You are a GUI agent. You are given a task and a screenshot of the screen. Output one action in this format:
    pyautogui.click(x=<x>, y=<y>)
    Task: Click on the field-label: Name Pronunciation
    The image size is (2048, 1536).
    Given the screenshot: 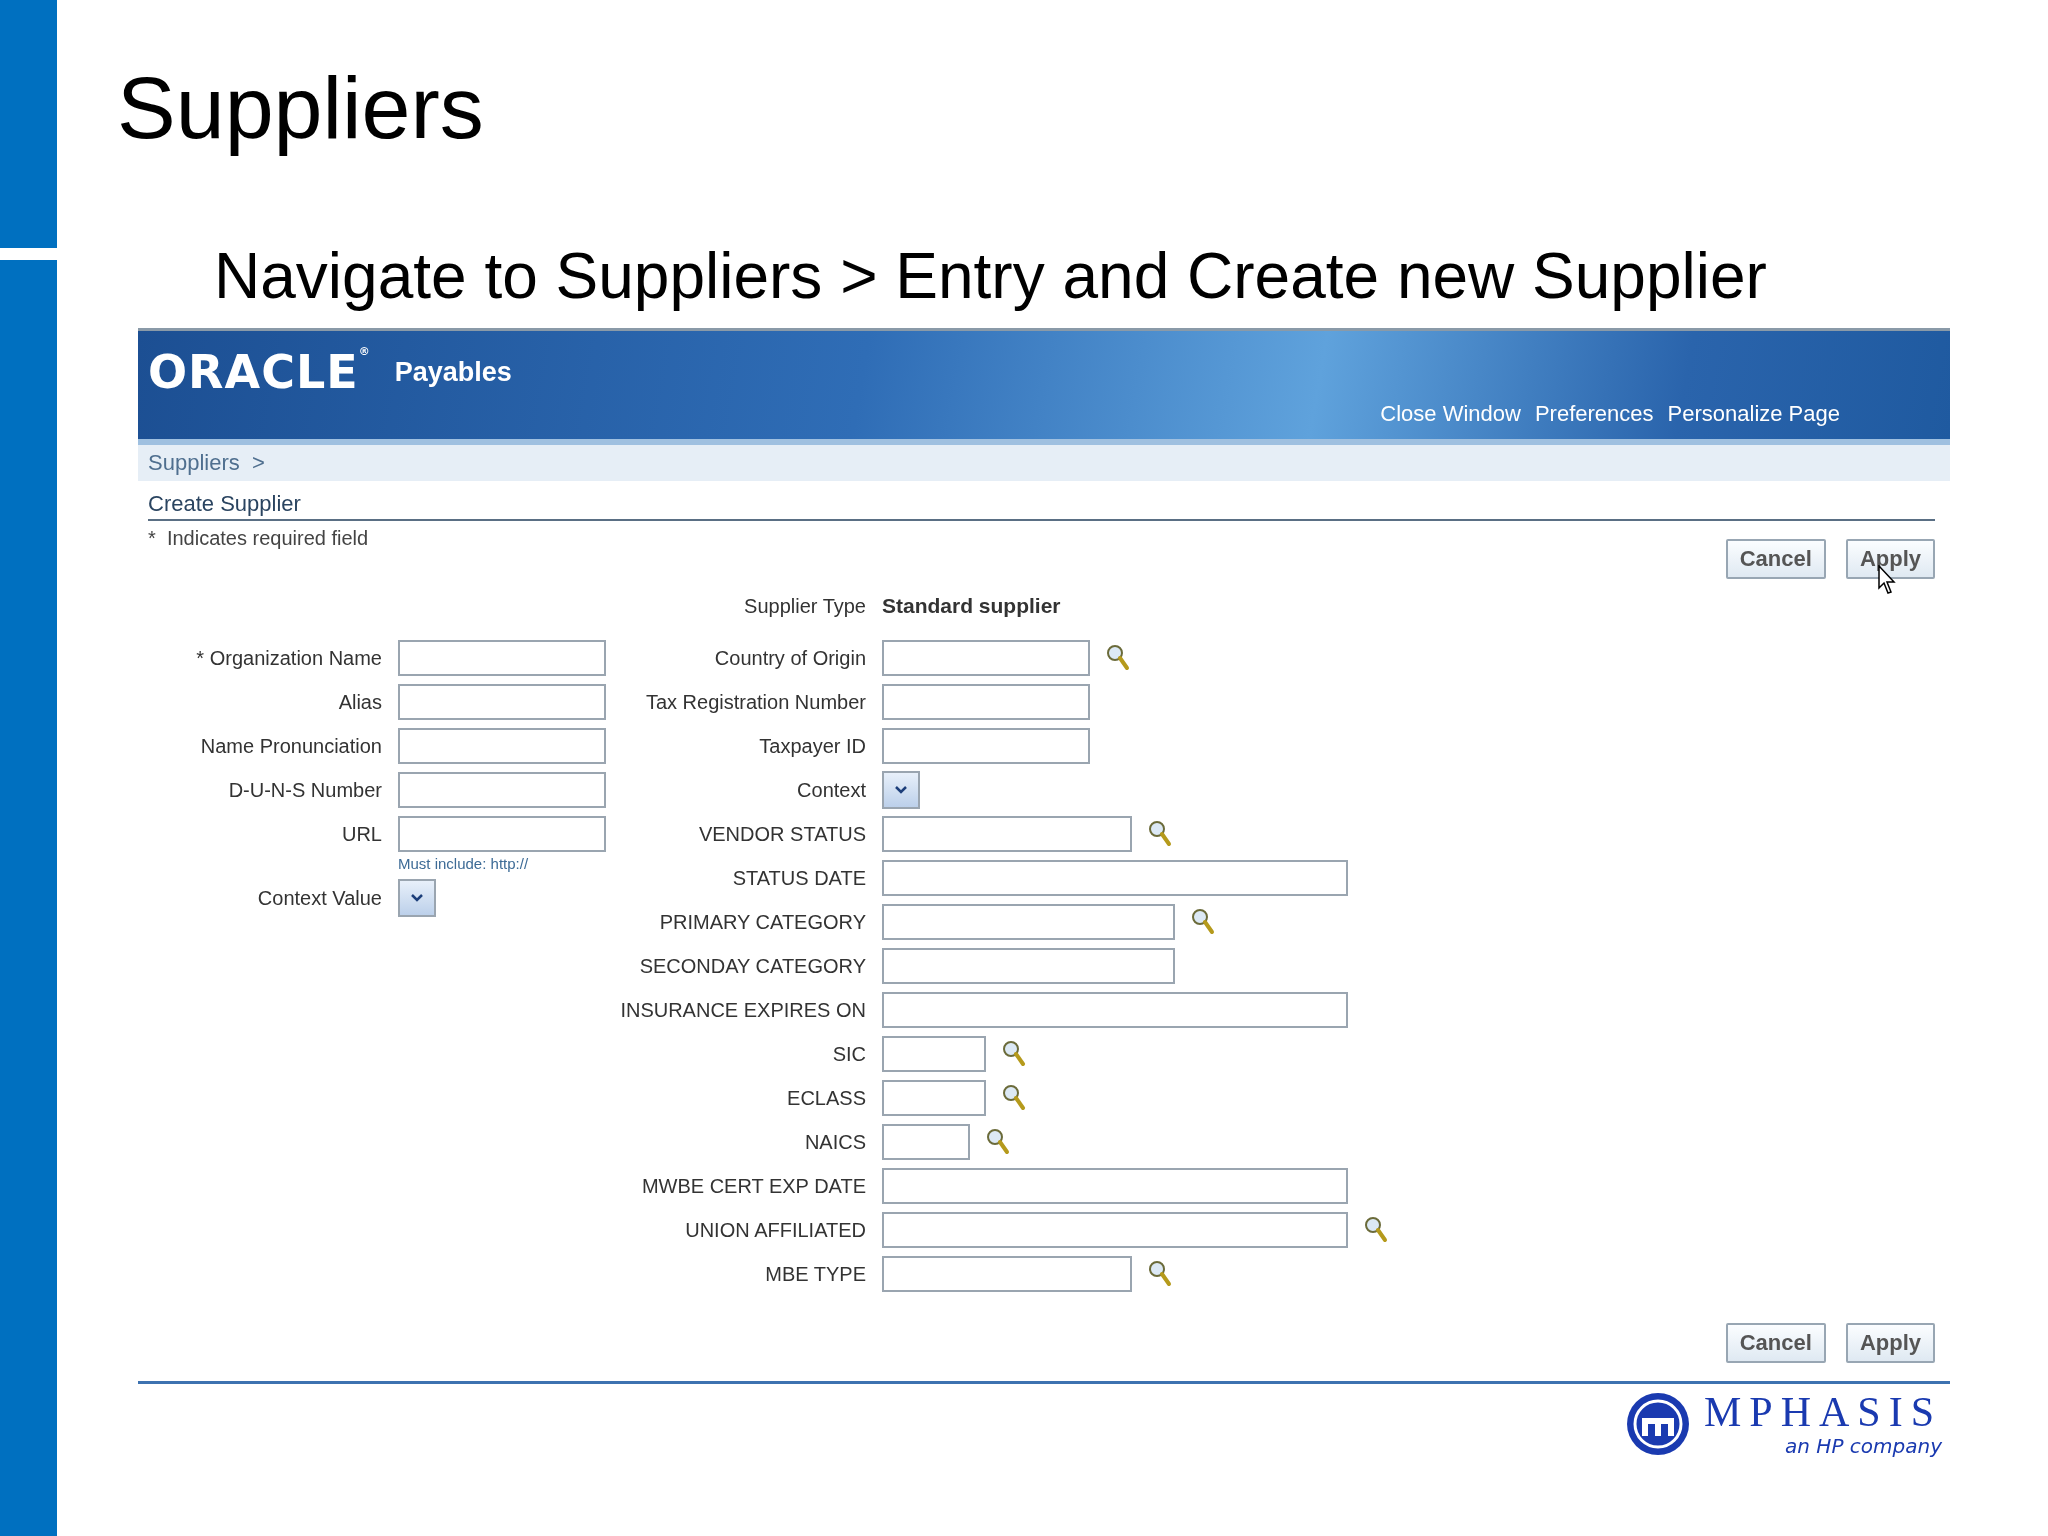 What is the action you would take?
    pyautogui.click(x=290, y=746)
    